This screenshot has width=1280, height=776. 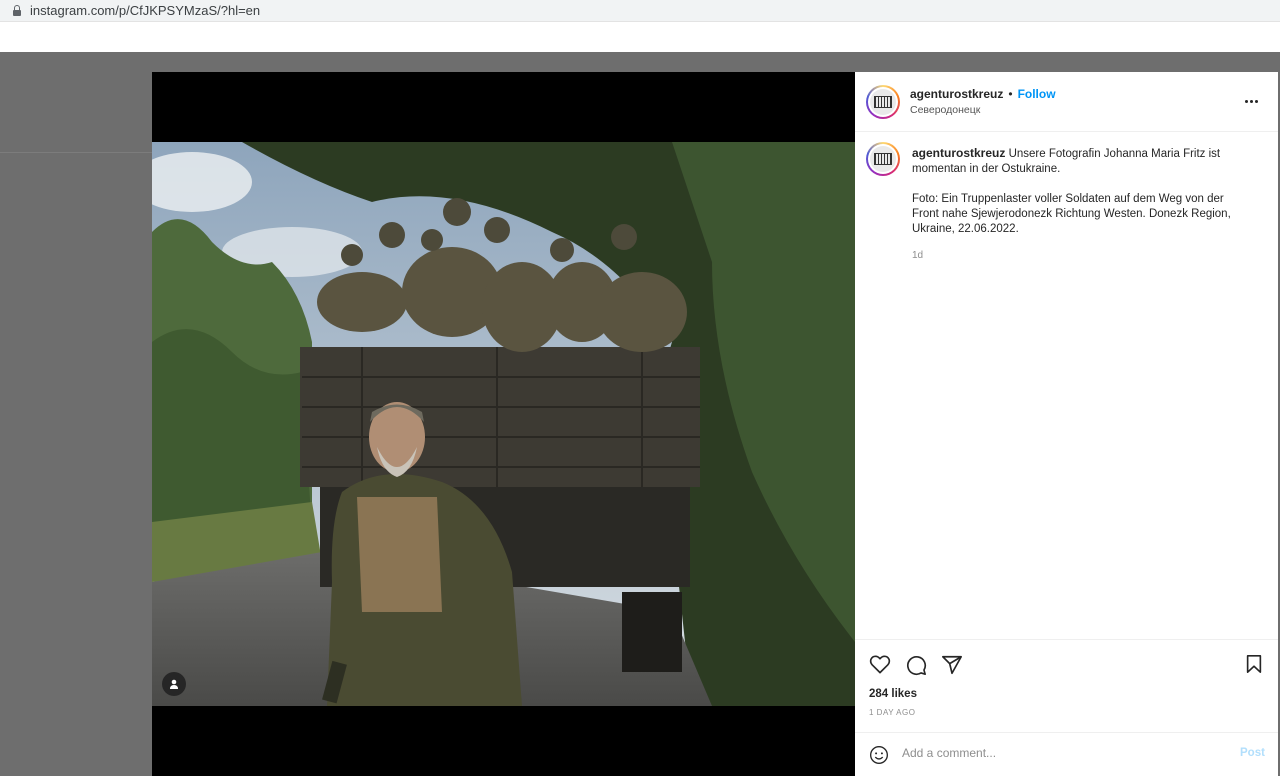 What do you see at coordinates (880, 667) in the screenshot?
I see `heart-icon` at bounding box center [880, 667].